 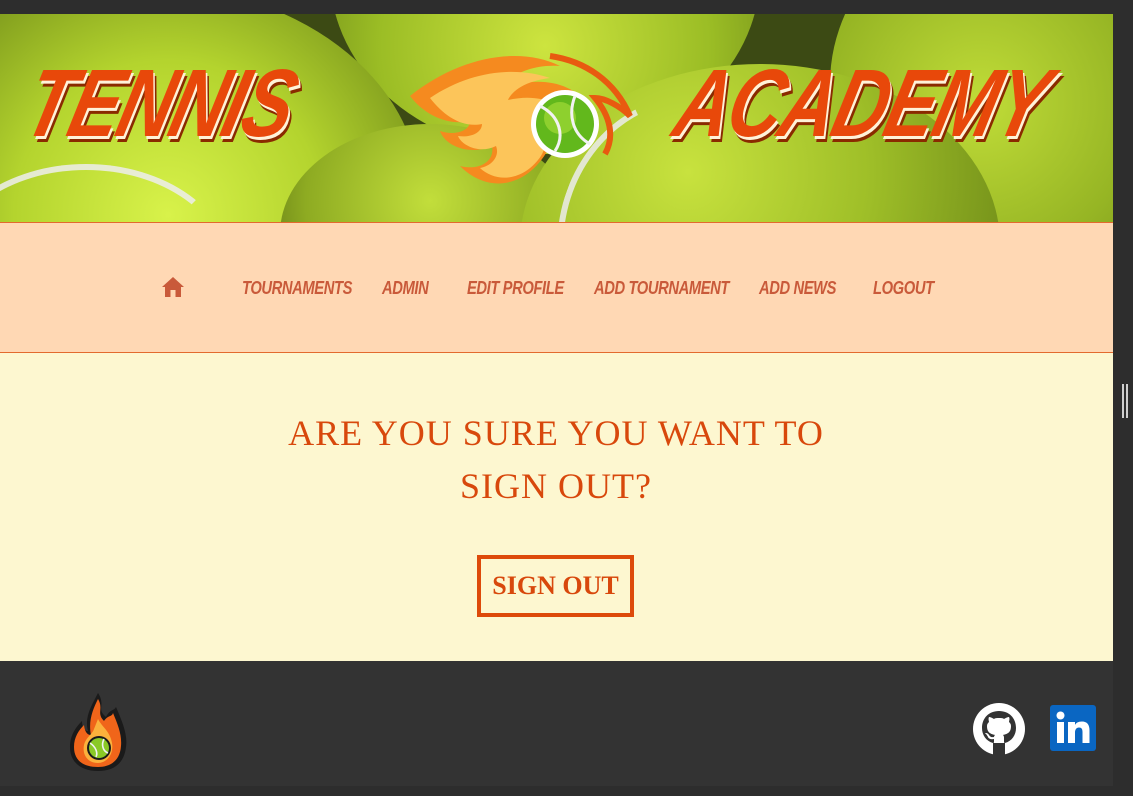 What do you see at coordinates (566, 7) in the screenshot?
I see `window-top-bar` at bounding box center [566, 7].